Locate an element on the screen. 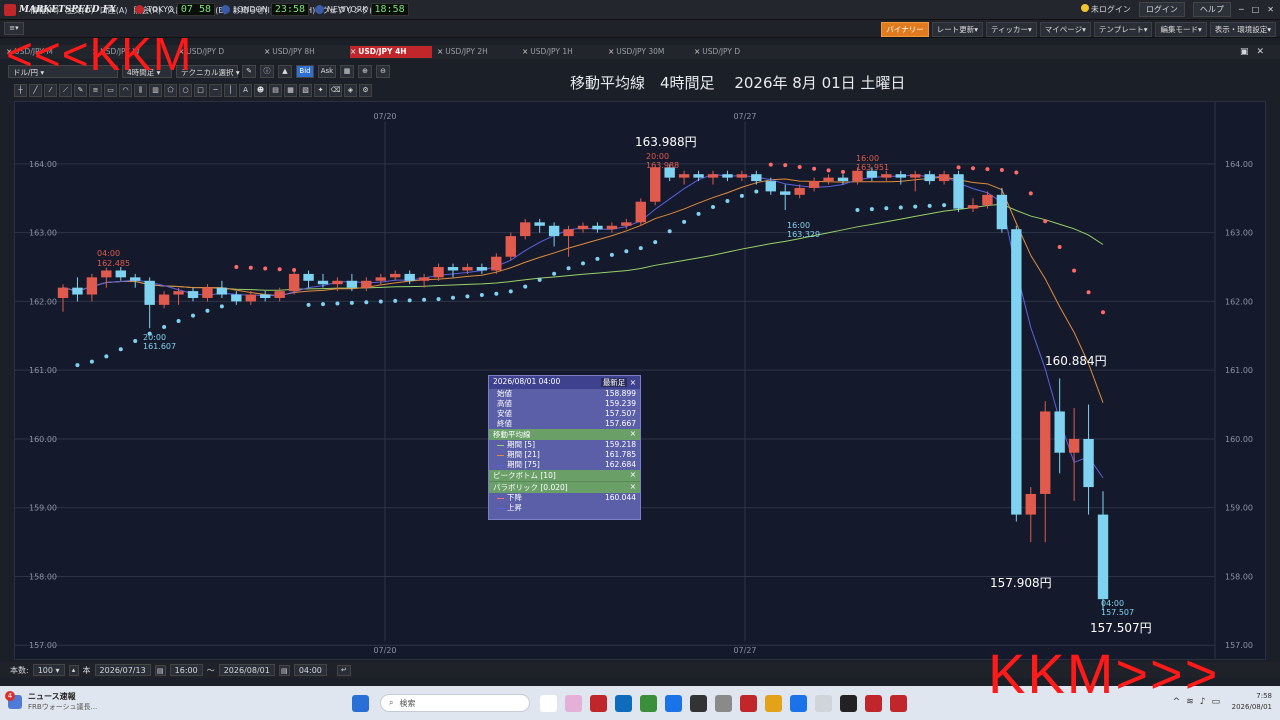  ray-icon: ⁄ is located at coordinates (50, 90).